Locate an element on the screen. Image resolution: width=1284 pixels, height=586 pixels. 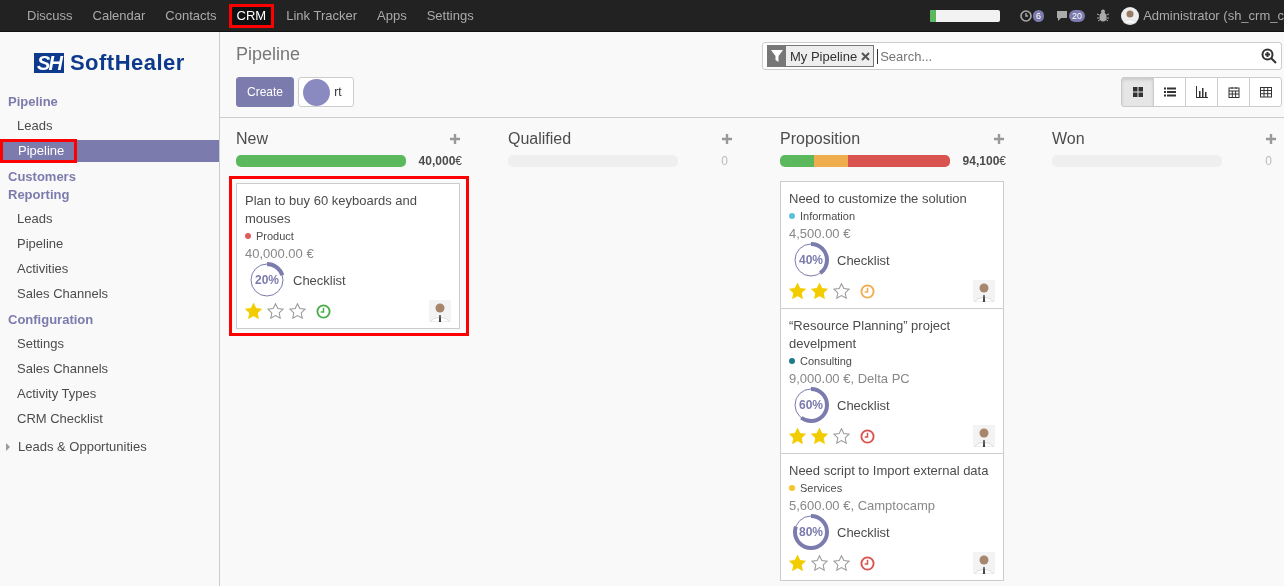
sidebar-item: CRM Checklist is located at coordinates (109, 419).